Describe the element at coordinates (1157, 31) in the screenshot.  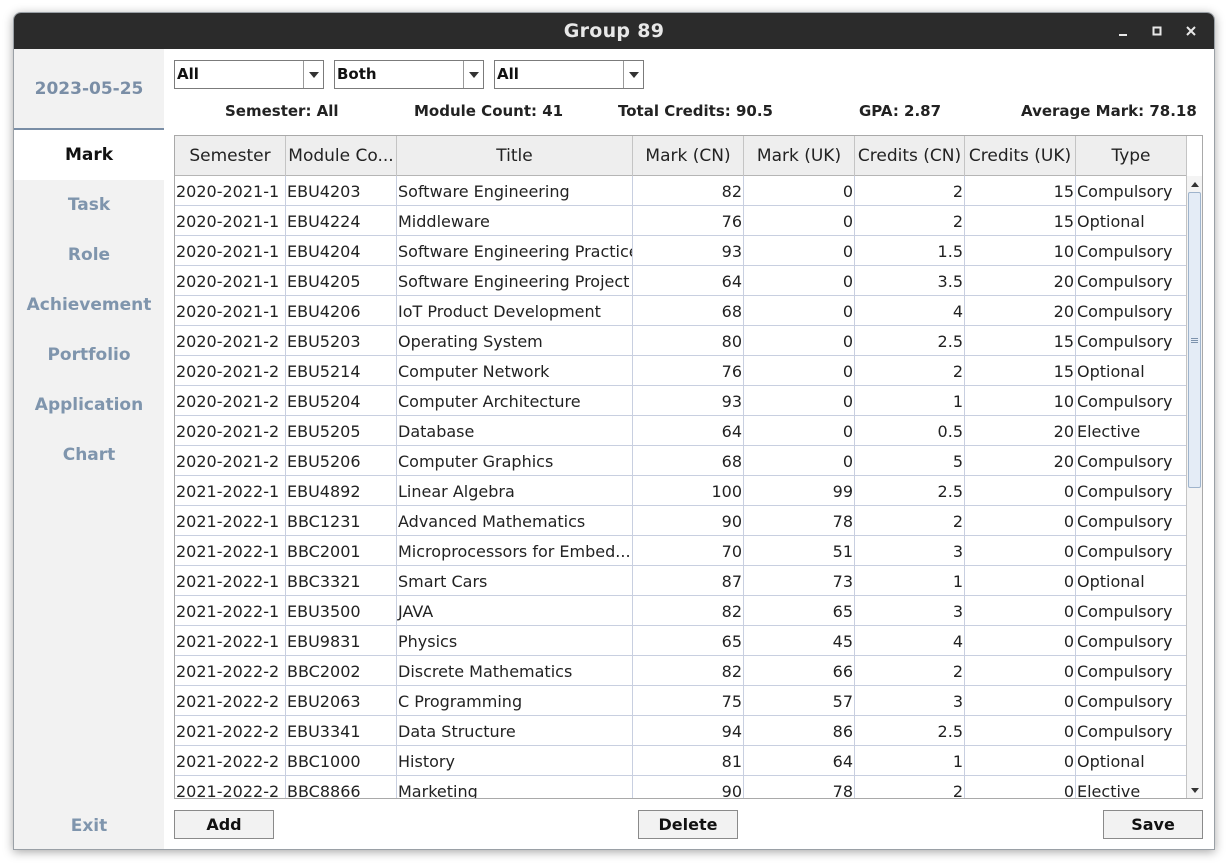
I see `maximize-icon` at that location.